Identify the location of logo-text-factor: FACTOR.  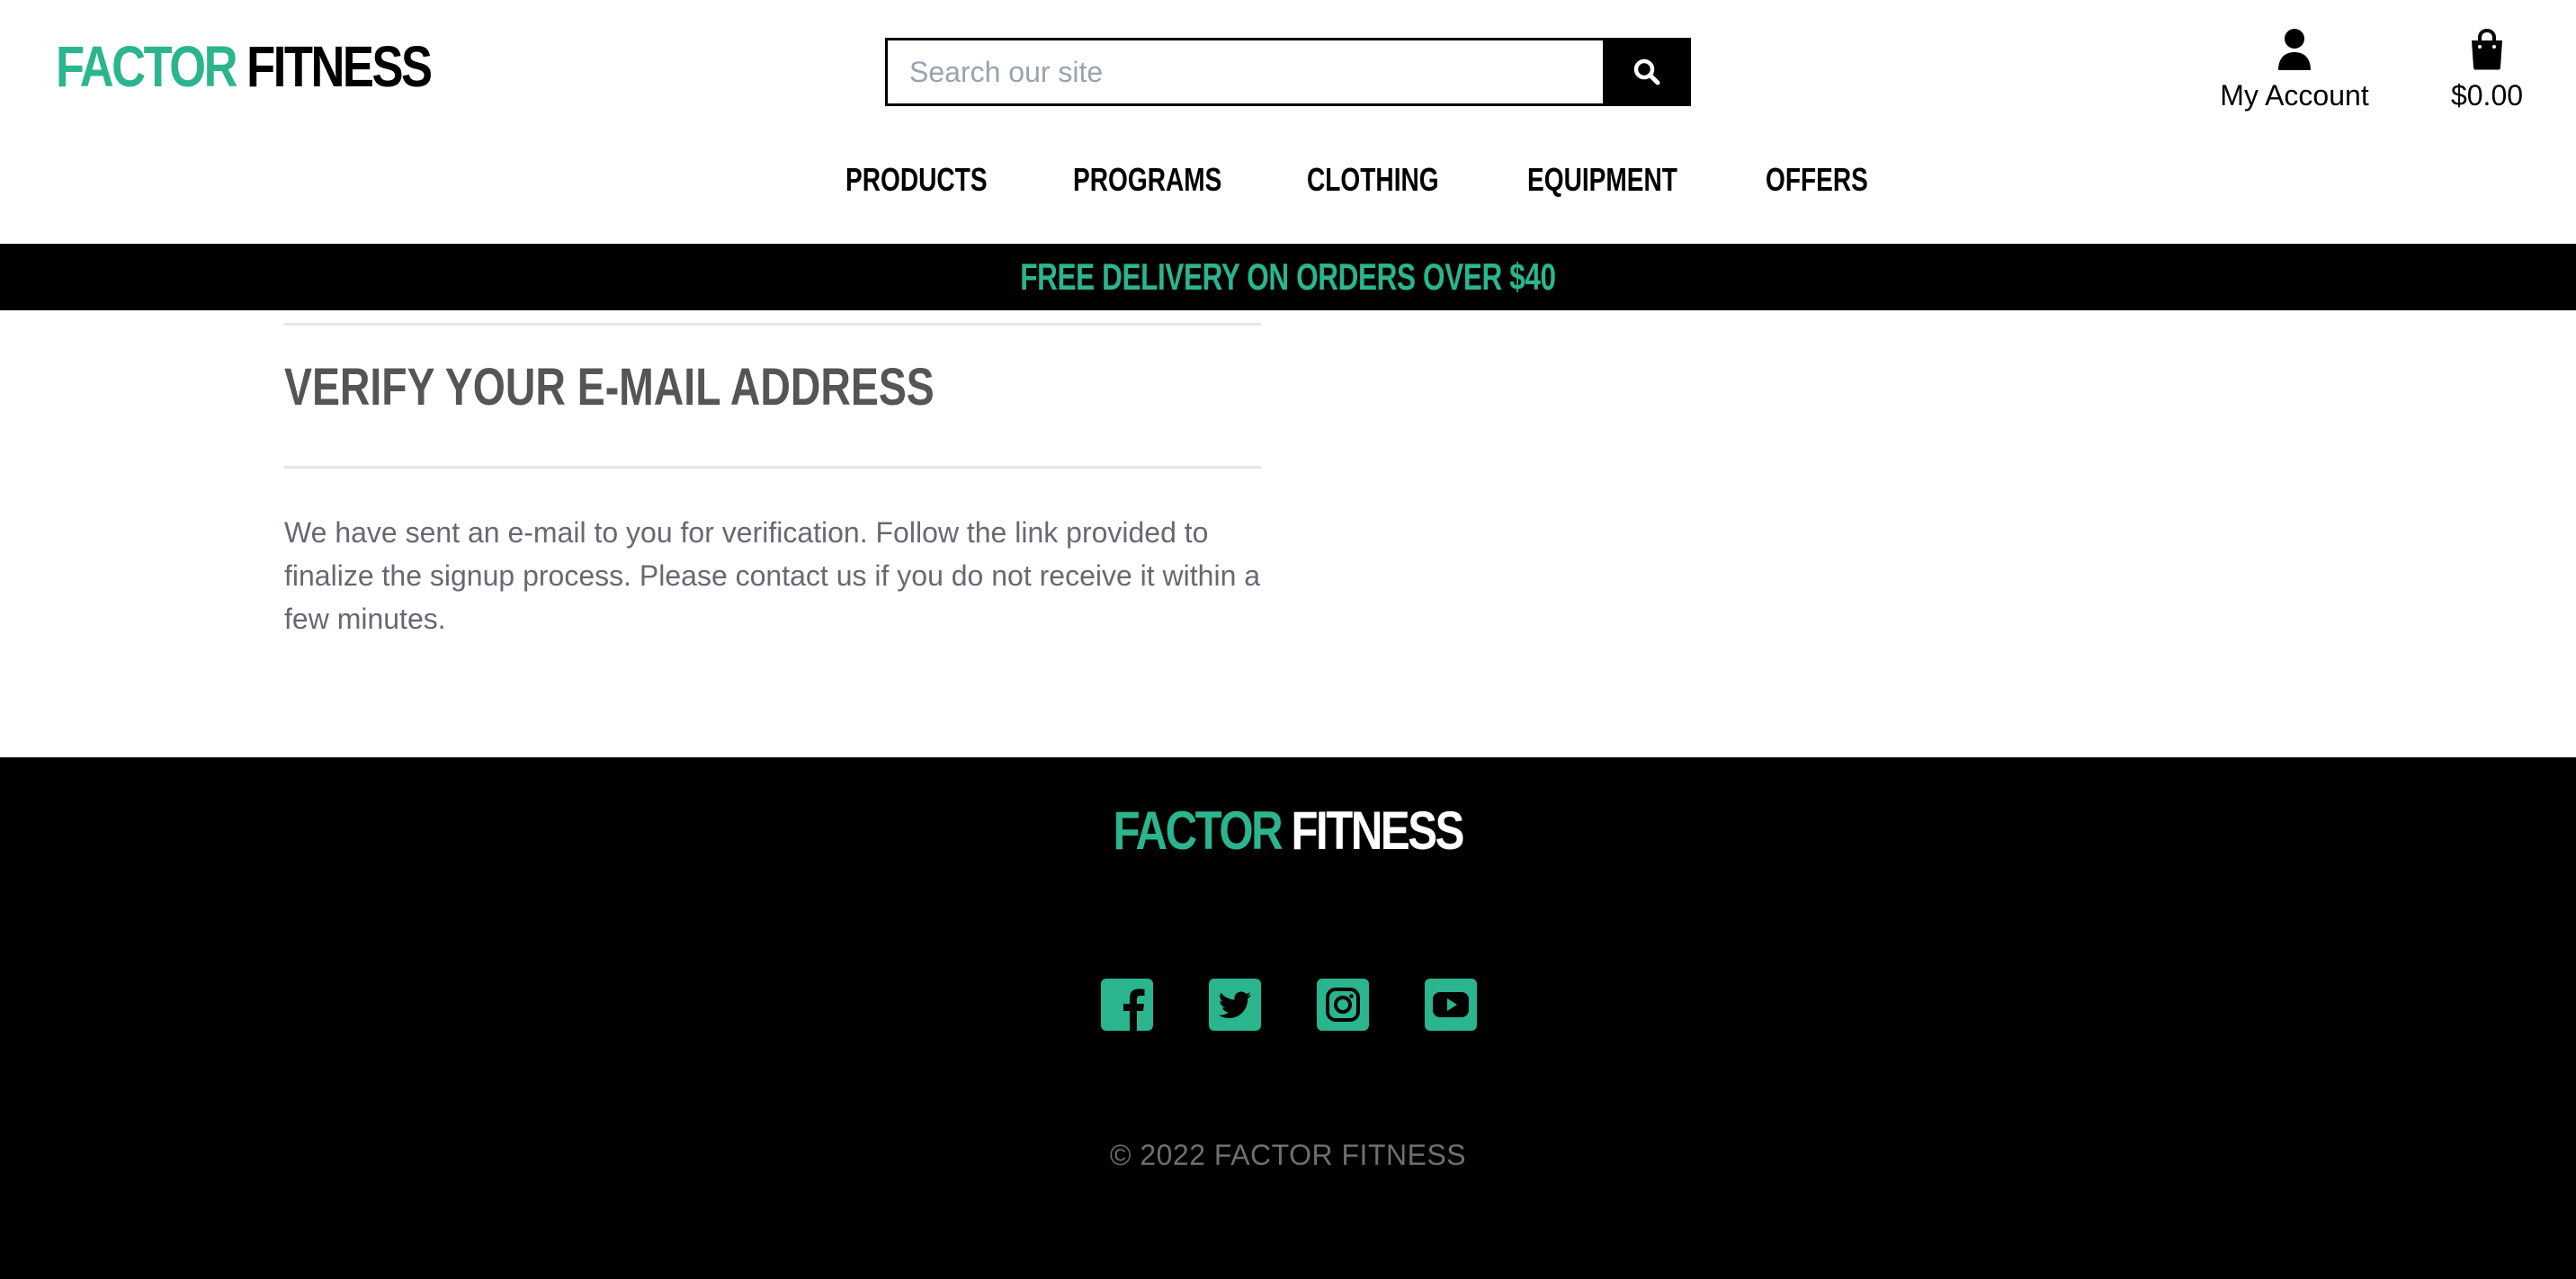
(146, 67).